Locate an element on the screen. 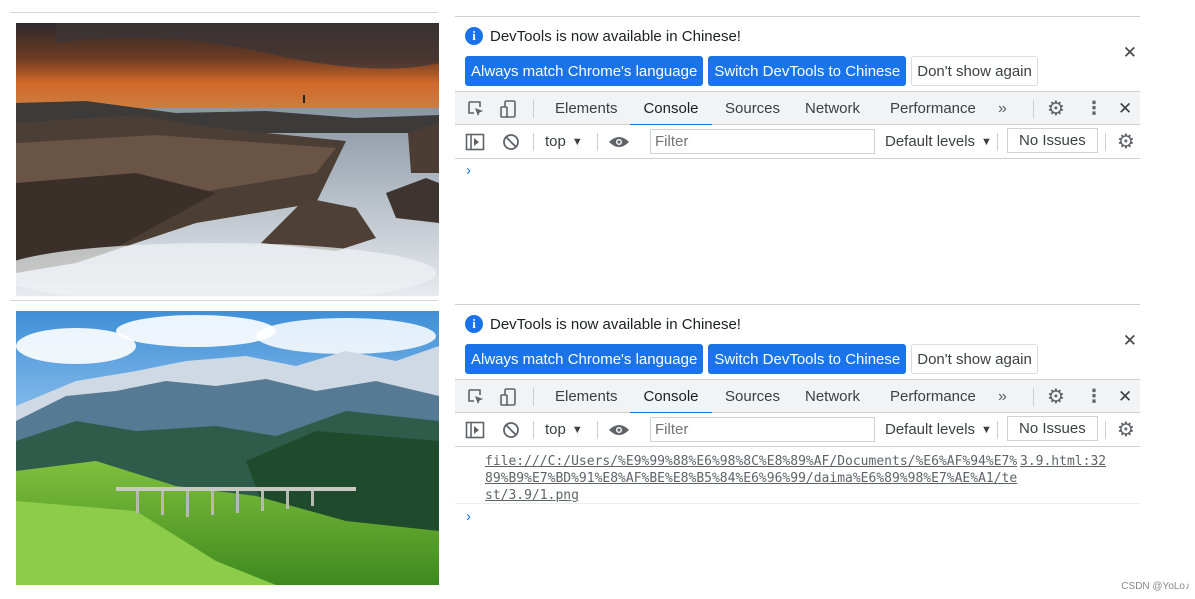  console-message-divider is located at coordinates (797, 503).